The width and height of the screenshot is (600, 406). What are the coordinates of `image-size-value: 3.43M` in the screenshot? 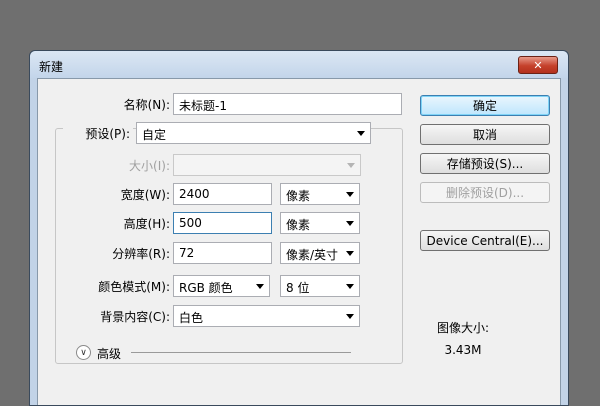 It's located at (463, 350).